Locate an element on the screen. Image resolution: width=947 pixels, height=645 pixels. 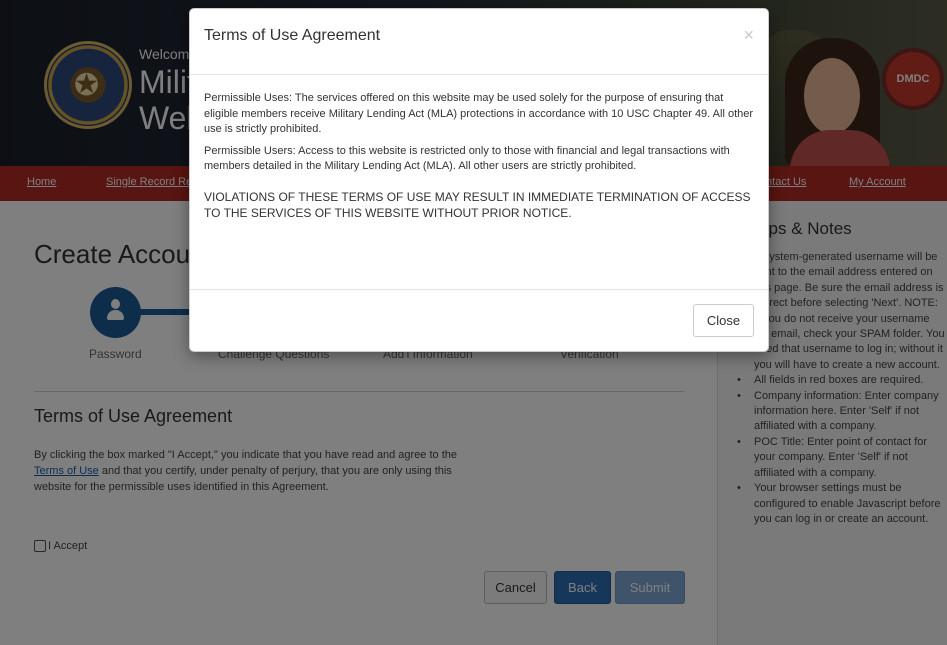
modal-divider is located at coordinates (479, 74).